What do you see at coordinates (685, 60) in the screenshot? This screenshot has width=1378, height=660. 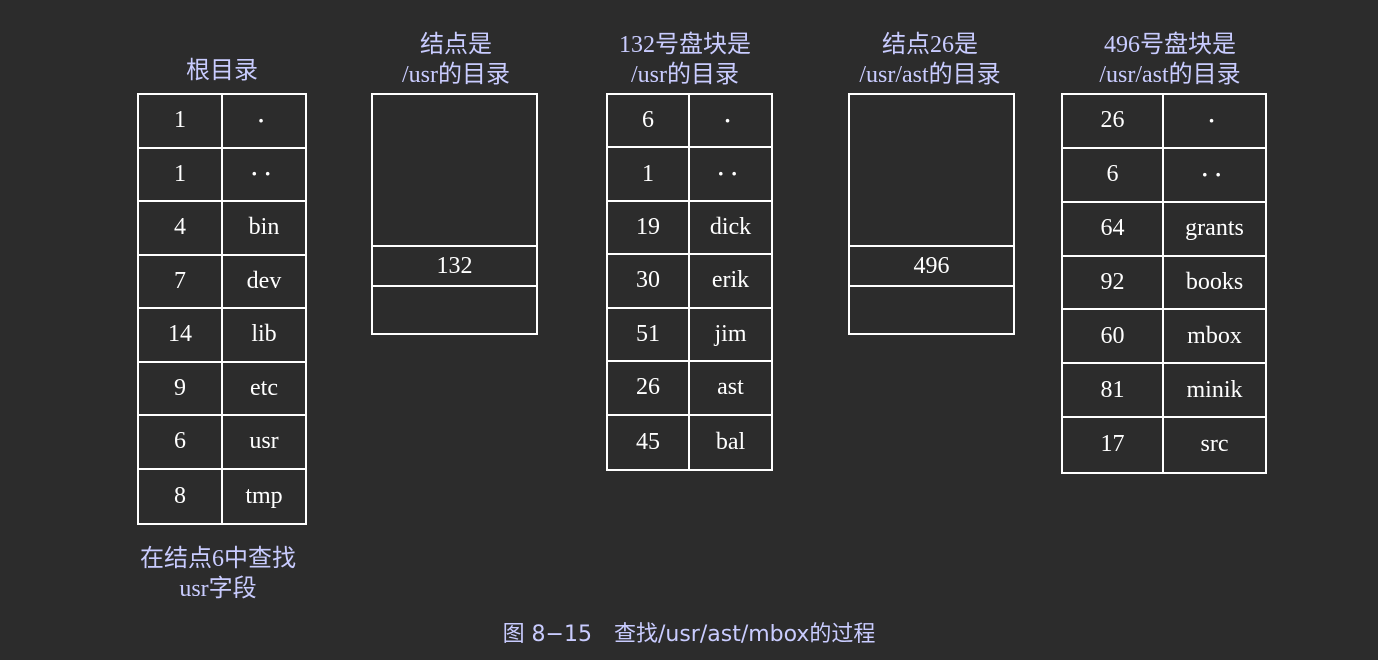 I see `block-132-title: 132号盘块是 /usr的目录` at bounding box center [685, 60].